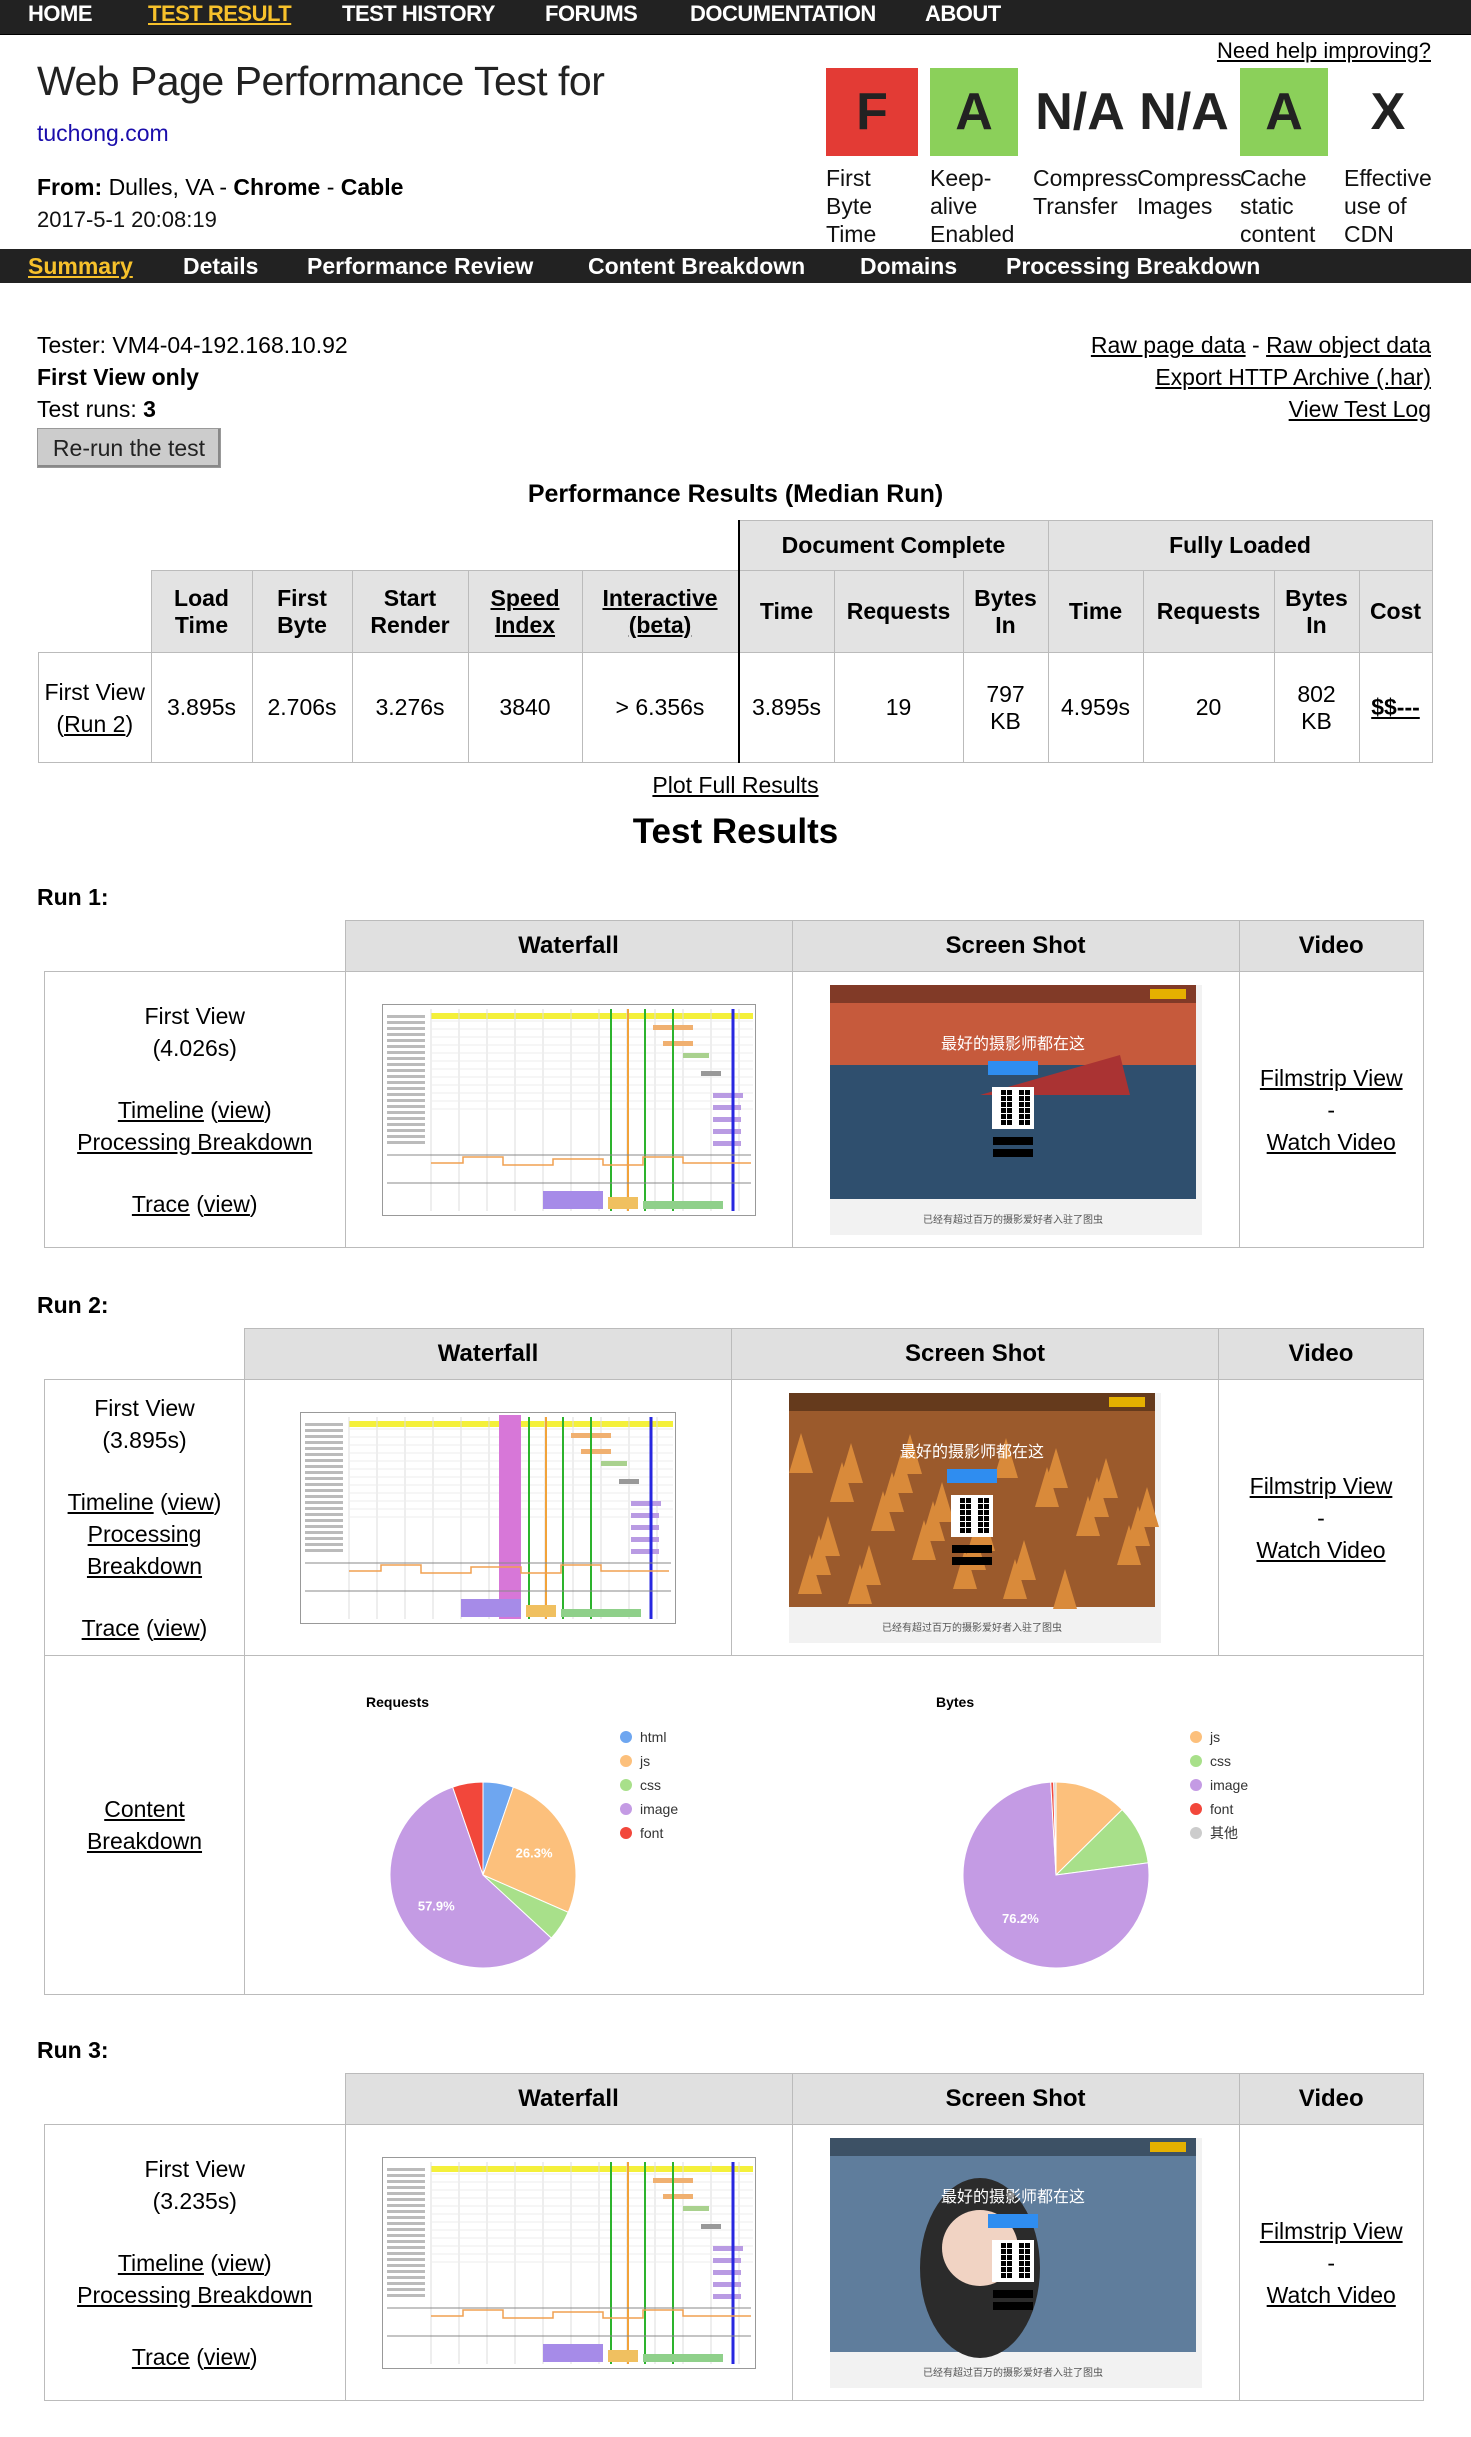  Describe the element at coordinates (660, 611) in the screenshot. I see `col-interactive: Interactive (beta)` at that location.